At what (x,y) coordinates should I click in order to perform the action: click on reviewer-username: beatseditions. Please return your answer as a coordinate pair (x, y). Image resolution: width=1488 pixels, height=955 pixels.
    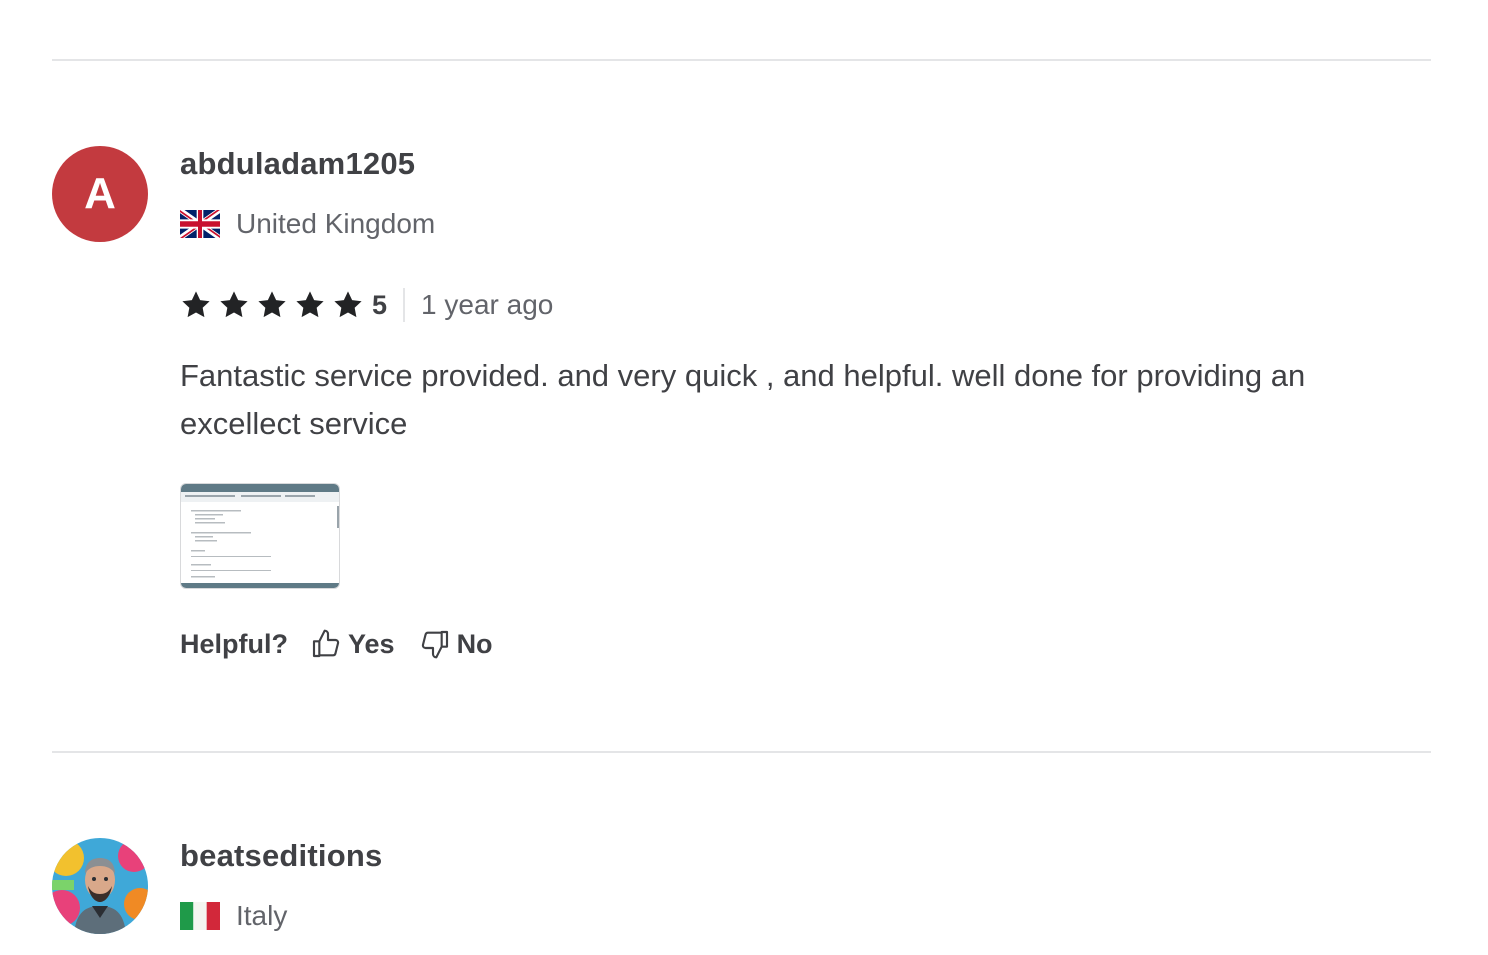
    Looking at the image, I should click on (281, 856).